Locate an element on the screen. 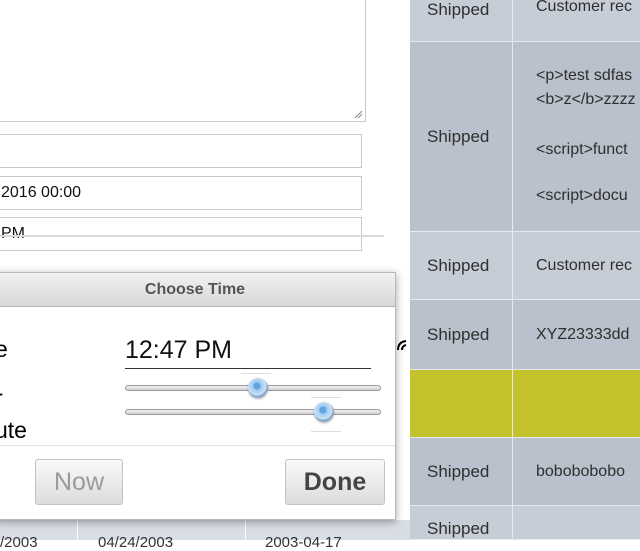 Image resolution: width=640 pixels, height=551 pixels. dialog-header: Choose Time is located at coordinates (197, 290).